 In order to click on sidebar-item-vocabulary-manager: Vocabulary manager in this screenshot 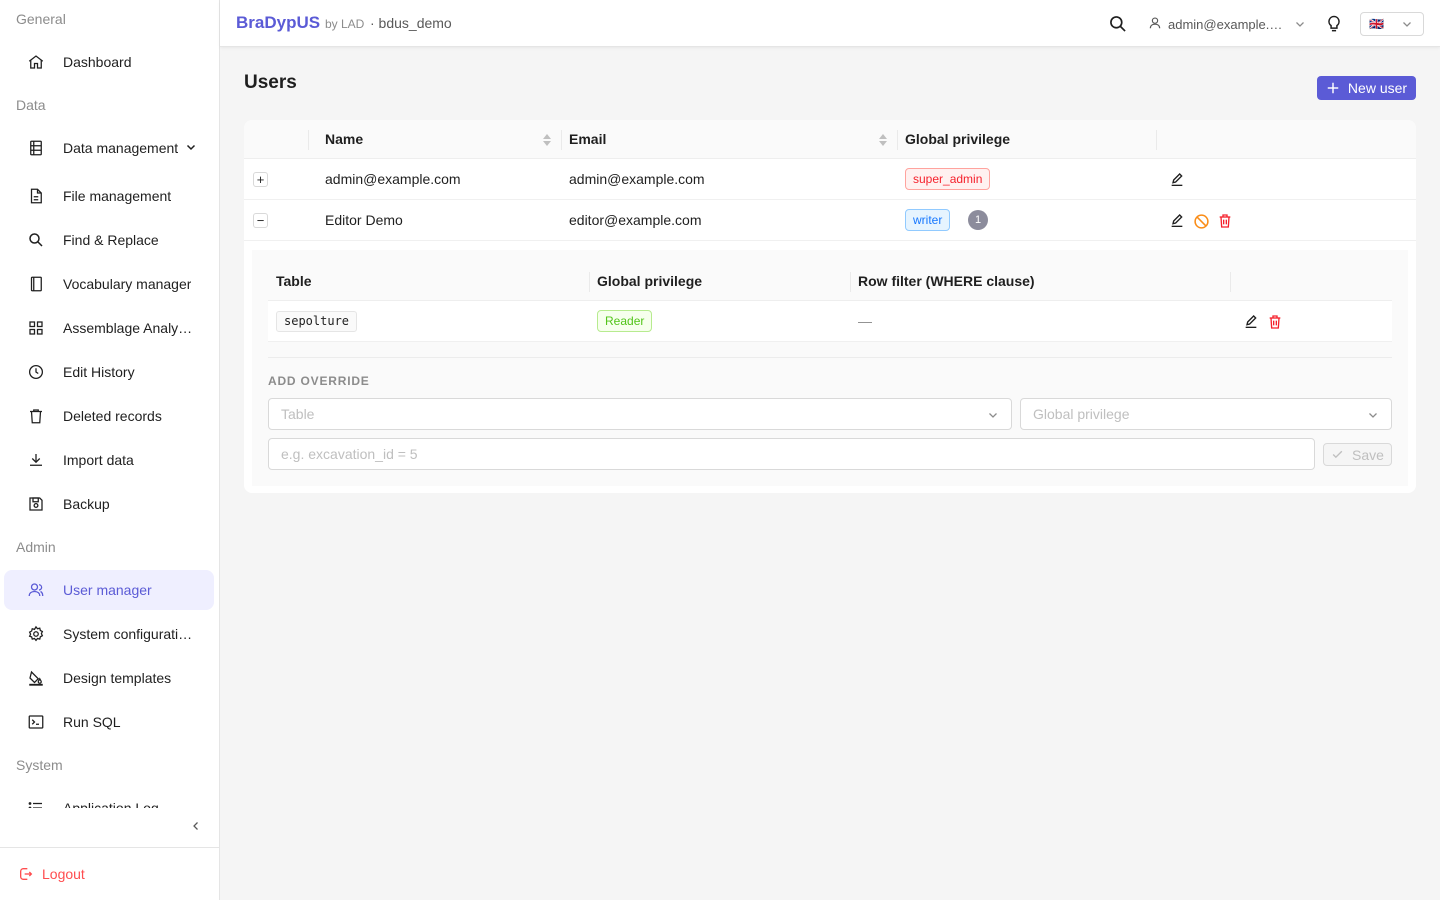, I will do `click(109, 284)`.